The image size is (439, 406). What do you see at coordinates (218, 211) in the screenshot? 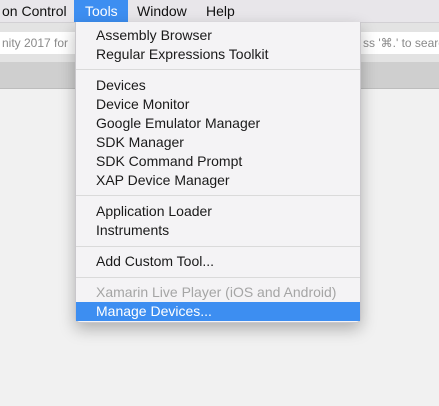
I see `menu-item-application-loader: Application Loader` at bounding box center [218, 211].